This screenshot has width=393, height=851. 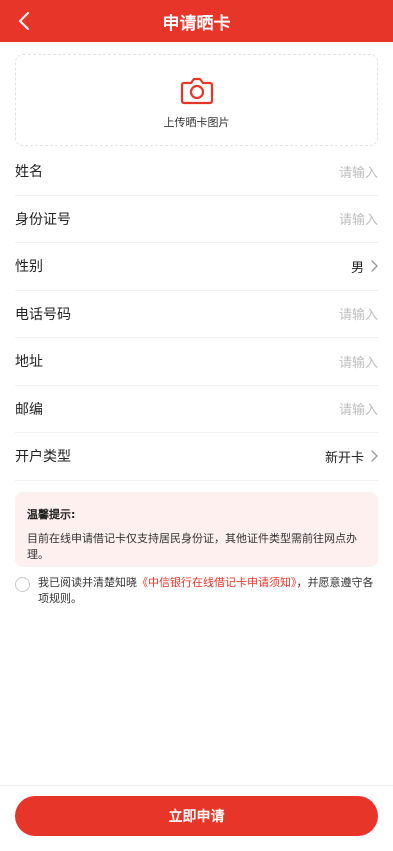 I want to click on name-label: 姓名, so click(x=29, y=172).